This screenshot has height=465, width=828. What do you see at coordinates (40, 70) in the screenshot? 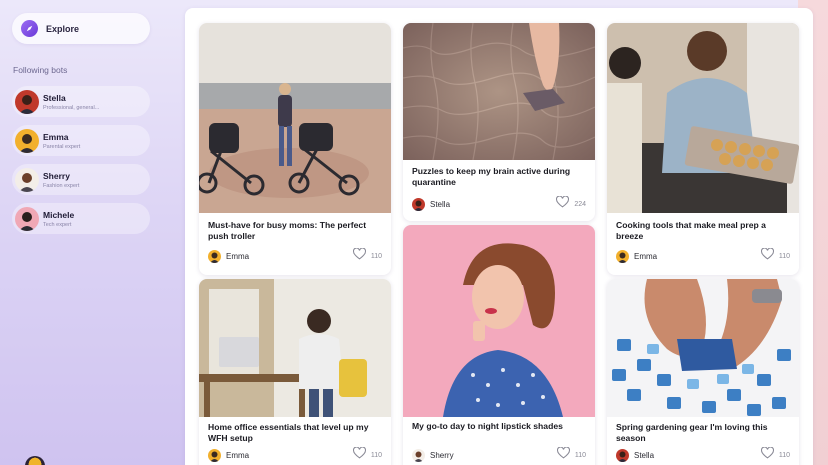
I see `following-bots-heading: Following bots` at bounding box center [40, 70].